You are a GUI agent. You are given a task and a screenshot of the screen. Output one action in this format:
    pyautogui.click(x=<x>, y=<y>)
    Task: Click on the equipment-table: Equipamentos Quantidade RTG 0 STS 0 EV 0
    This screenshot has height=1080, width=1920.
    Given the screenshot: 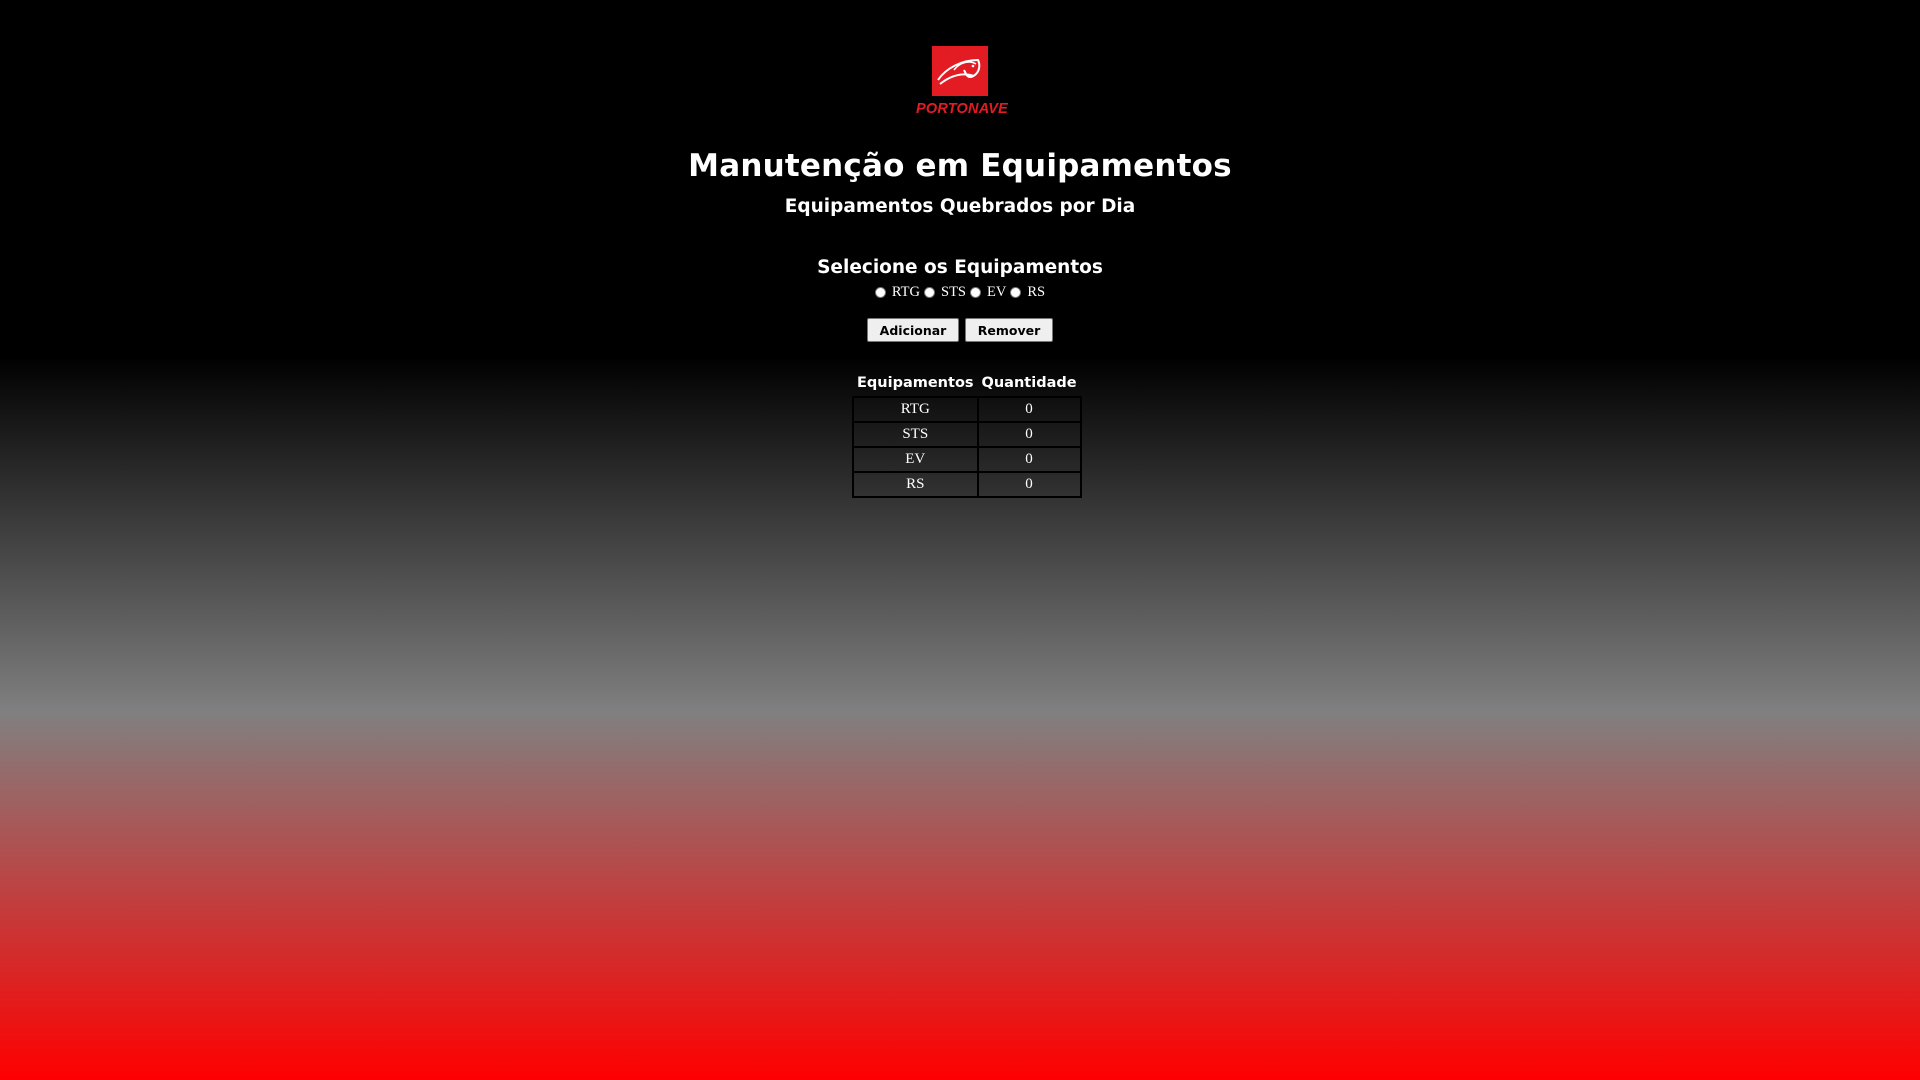 What is the action you would take?
    pyautogui.click(x=967, y=434)
    